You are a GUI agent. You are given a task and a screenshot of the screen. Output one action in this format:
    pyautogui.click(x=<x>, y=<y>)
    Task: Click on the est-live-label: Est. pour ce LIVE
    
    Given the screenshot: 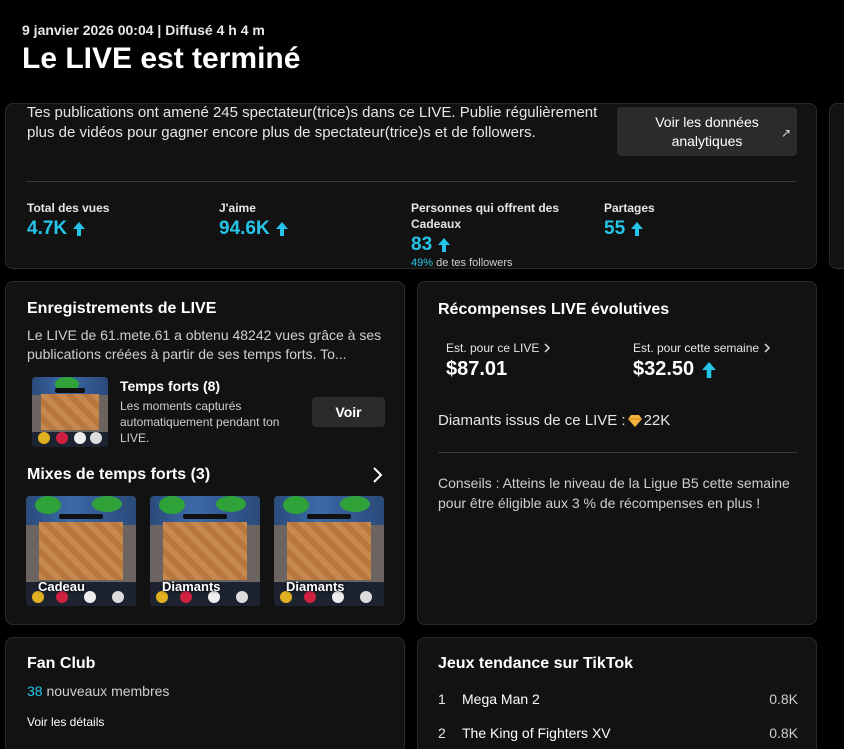 What is the action you would take?
    pyautogui.click(x=493, y=348)
    